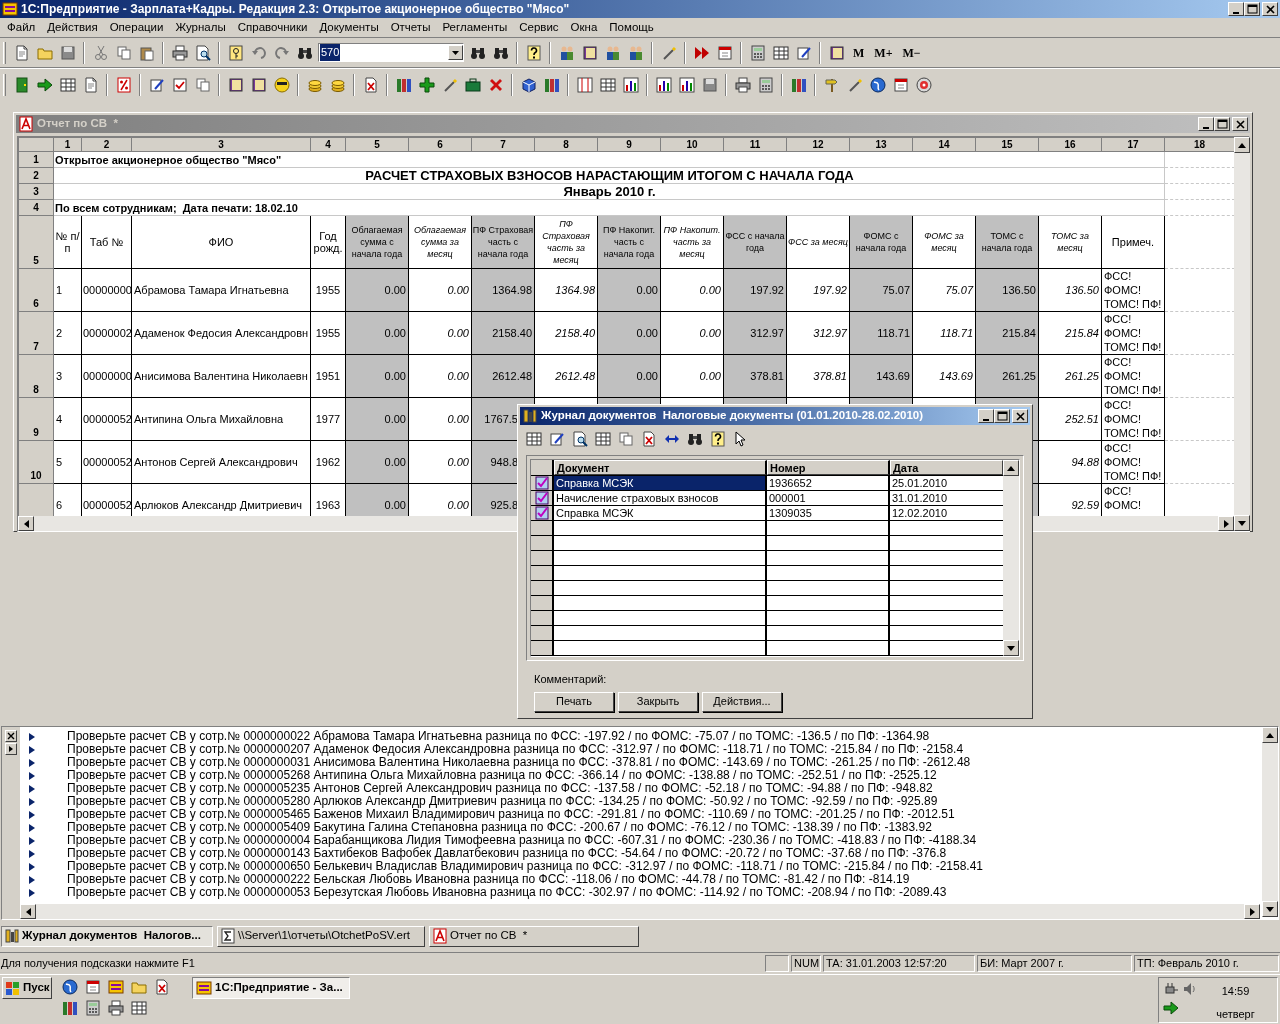  What do you see at coordinates (440, 242) in the screenshot?
I see `table-header-cell: Облагаемая сумма за месяц` at bounding box center [440, 242].